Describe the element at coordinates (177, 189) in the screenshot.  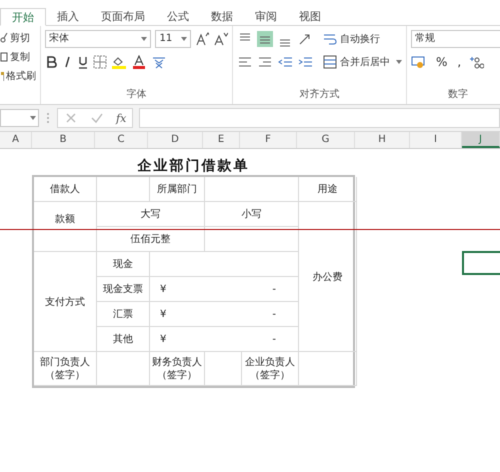
I see `table-cell: 所属部门` at that location.